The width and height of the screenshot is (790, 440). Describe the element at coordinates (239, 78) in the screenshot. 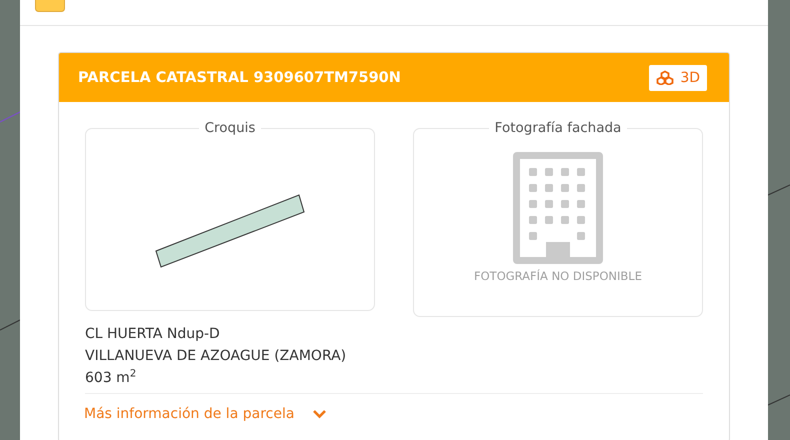

I see `card-title: PARCELA CATASTRAL 9309607TM7590N` at that location.